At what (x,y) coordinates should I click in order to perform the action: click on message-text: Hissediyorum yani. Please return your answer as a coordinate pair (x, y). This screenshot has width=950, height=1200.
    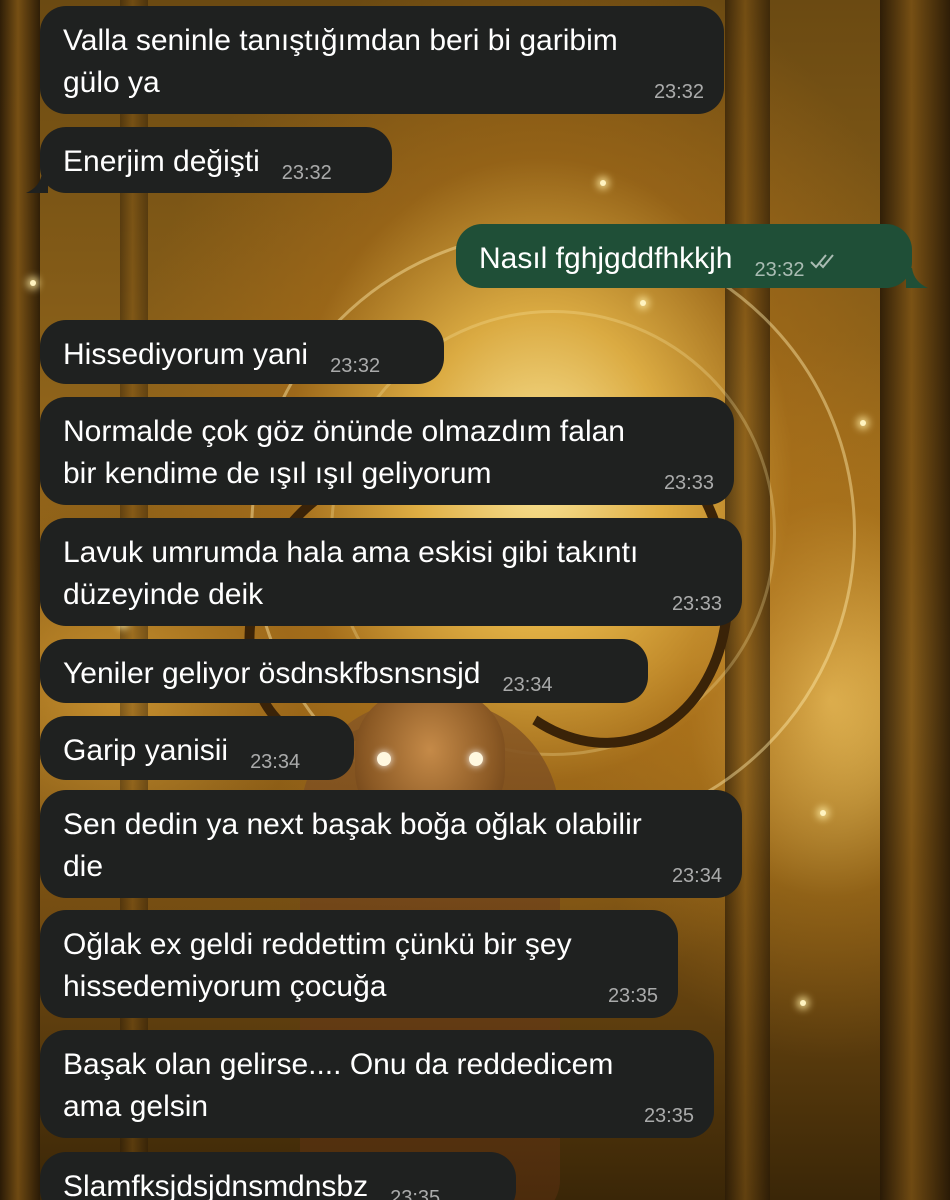
    Looking at the image, I should click on (186, 354).